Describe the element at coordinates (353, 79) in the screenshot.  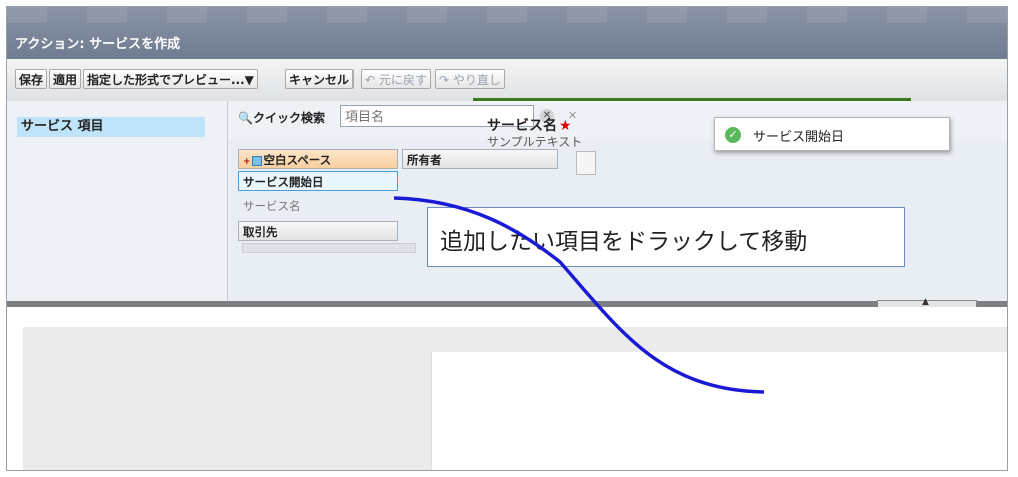
I see `toolbar-divider` at that location.